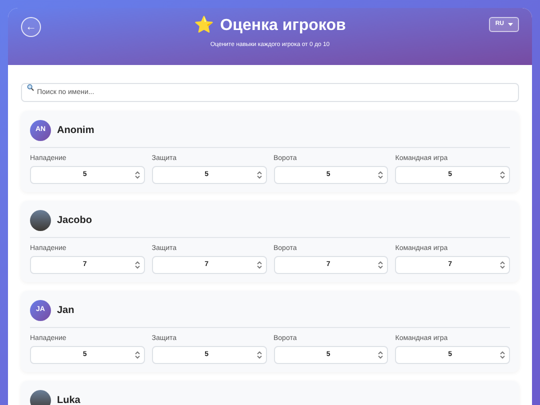 The image size is (540, 405). I want to click on player-name: Jan, so click(65, 311).